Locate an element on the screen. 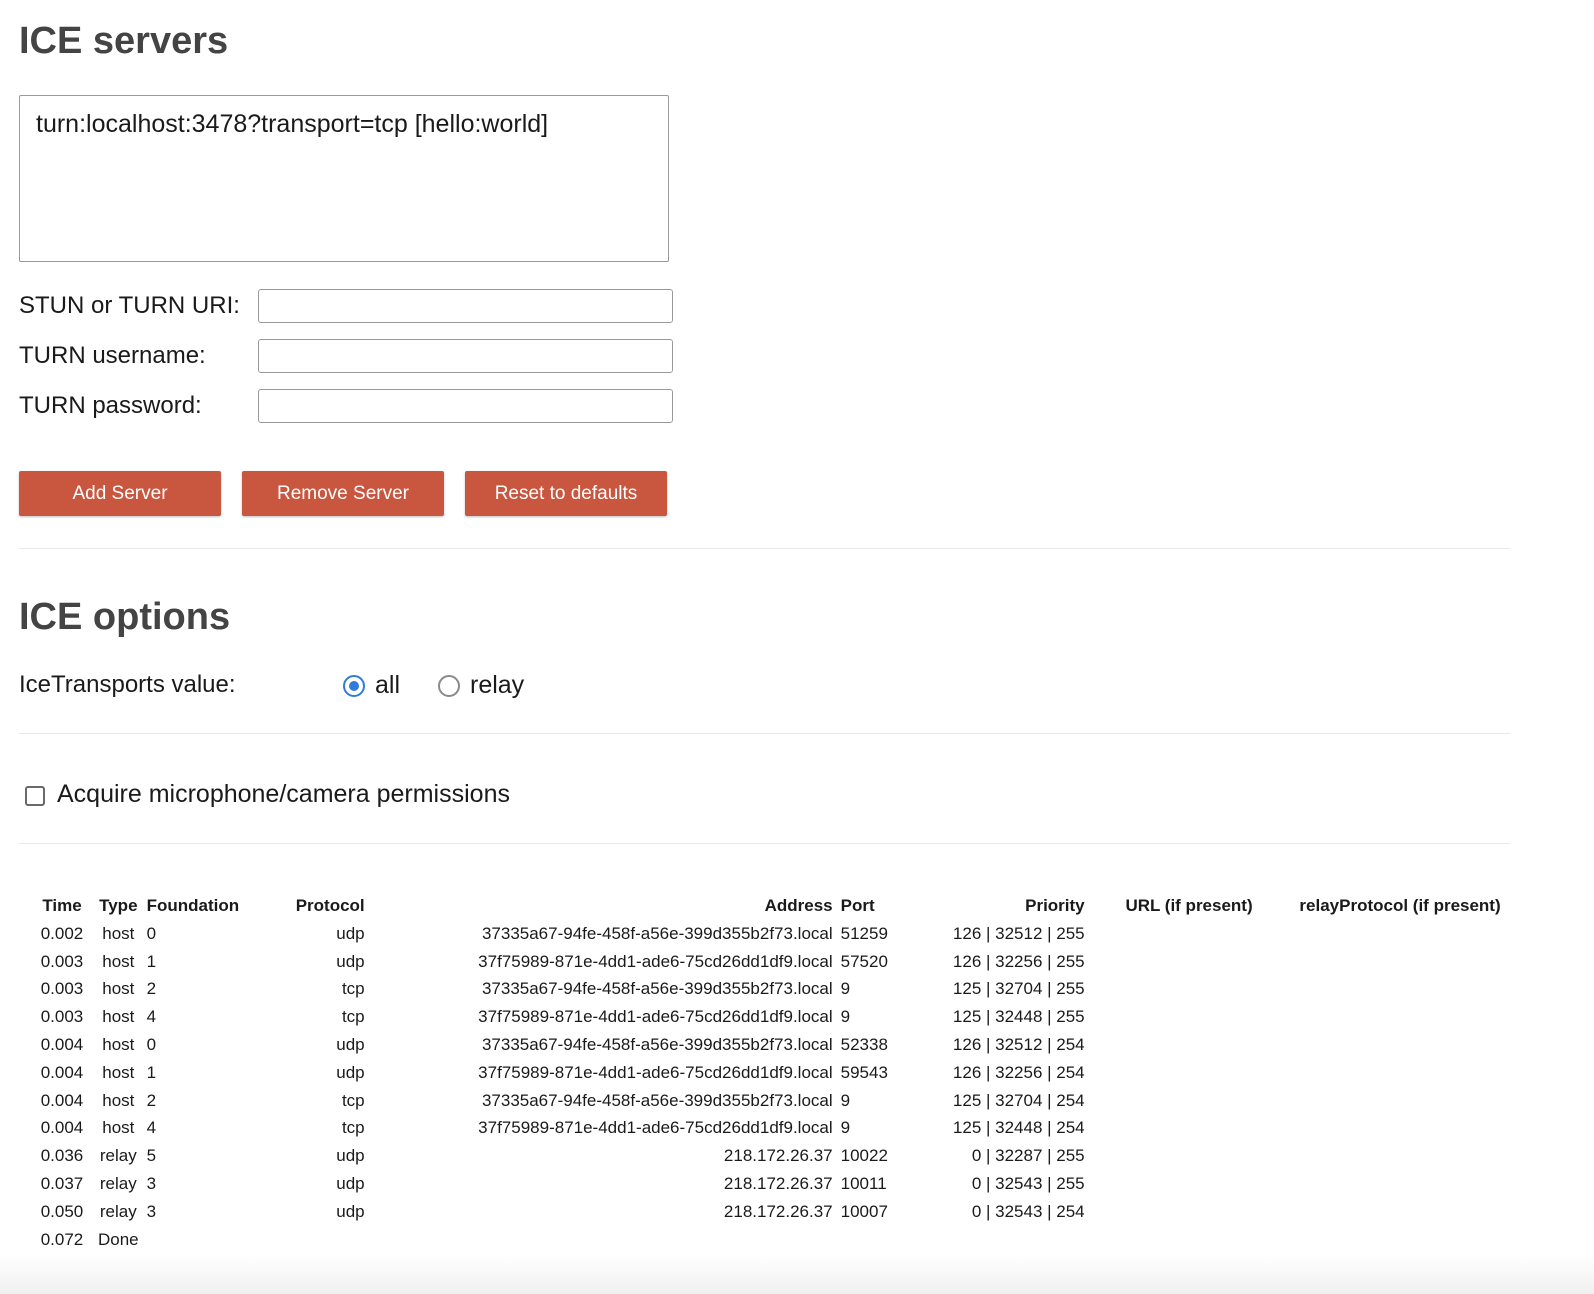  header-port: Port is located at coordinates (857, 905).